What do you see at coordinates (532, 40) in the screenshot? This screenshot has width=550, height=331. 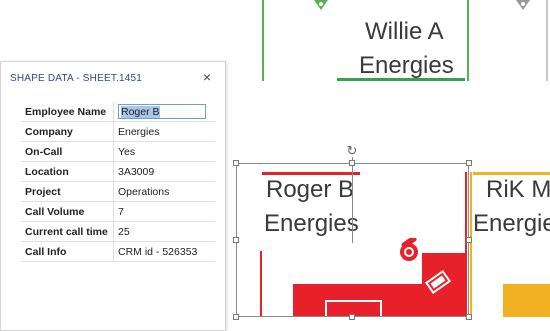 I see `org-shape-top-right` at bounding box center [532, 40].